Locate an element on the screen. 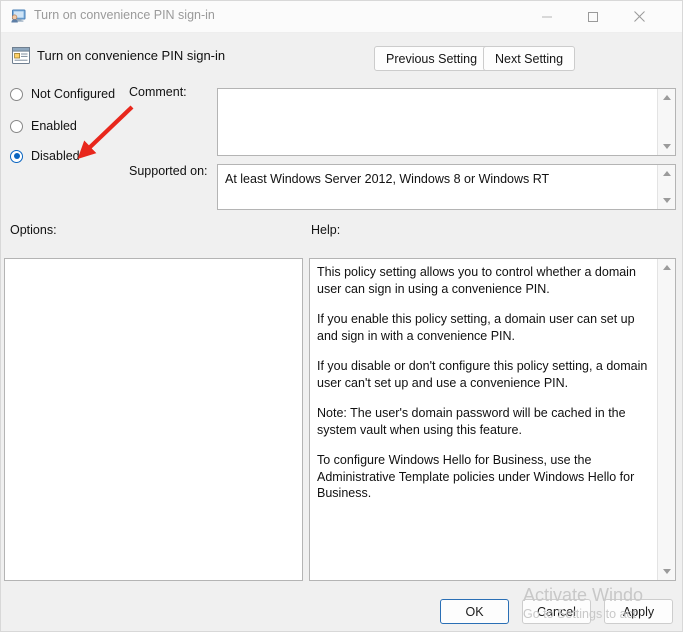 The width and height of the screenshot is (683, 632). supported-on-label: Supported on: is located at coordinates (168, 171).